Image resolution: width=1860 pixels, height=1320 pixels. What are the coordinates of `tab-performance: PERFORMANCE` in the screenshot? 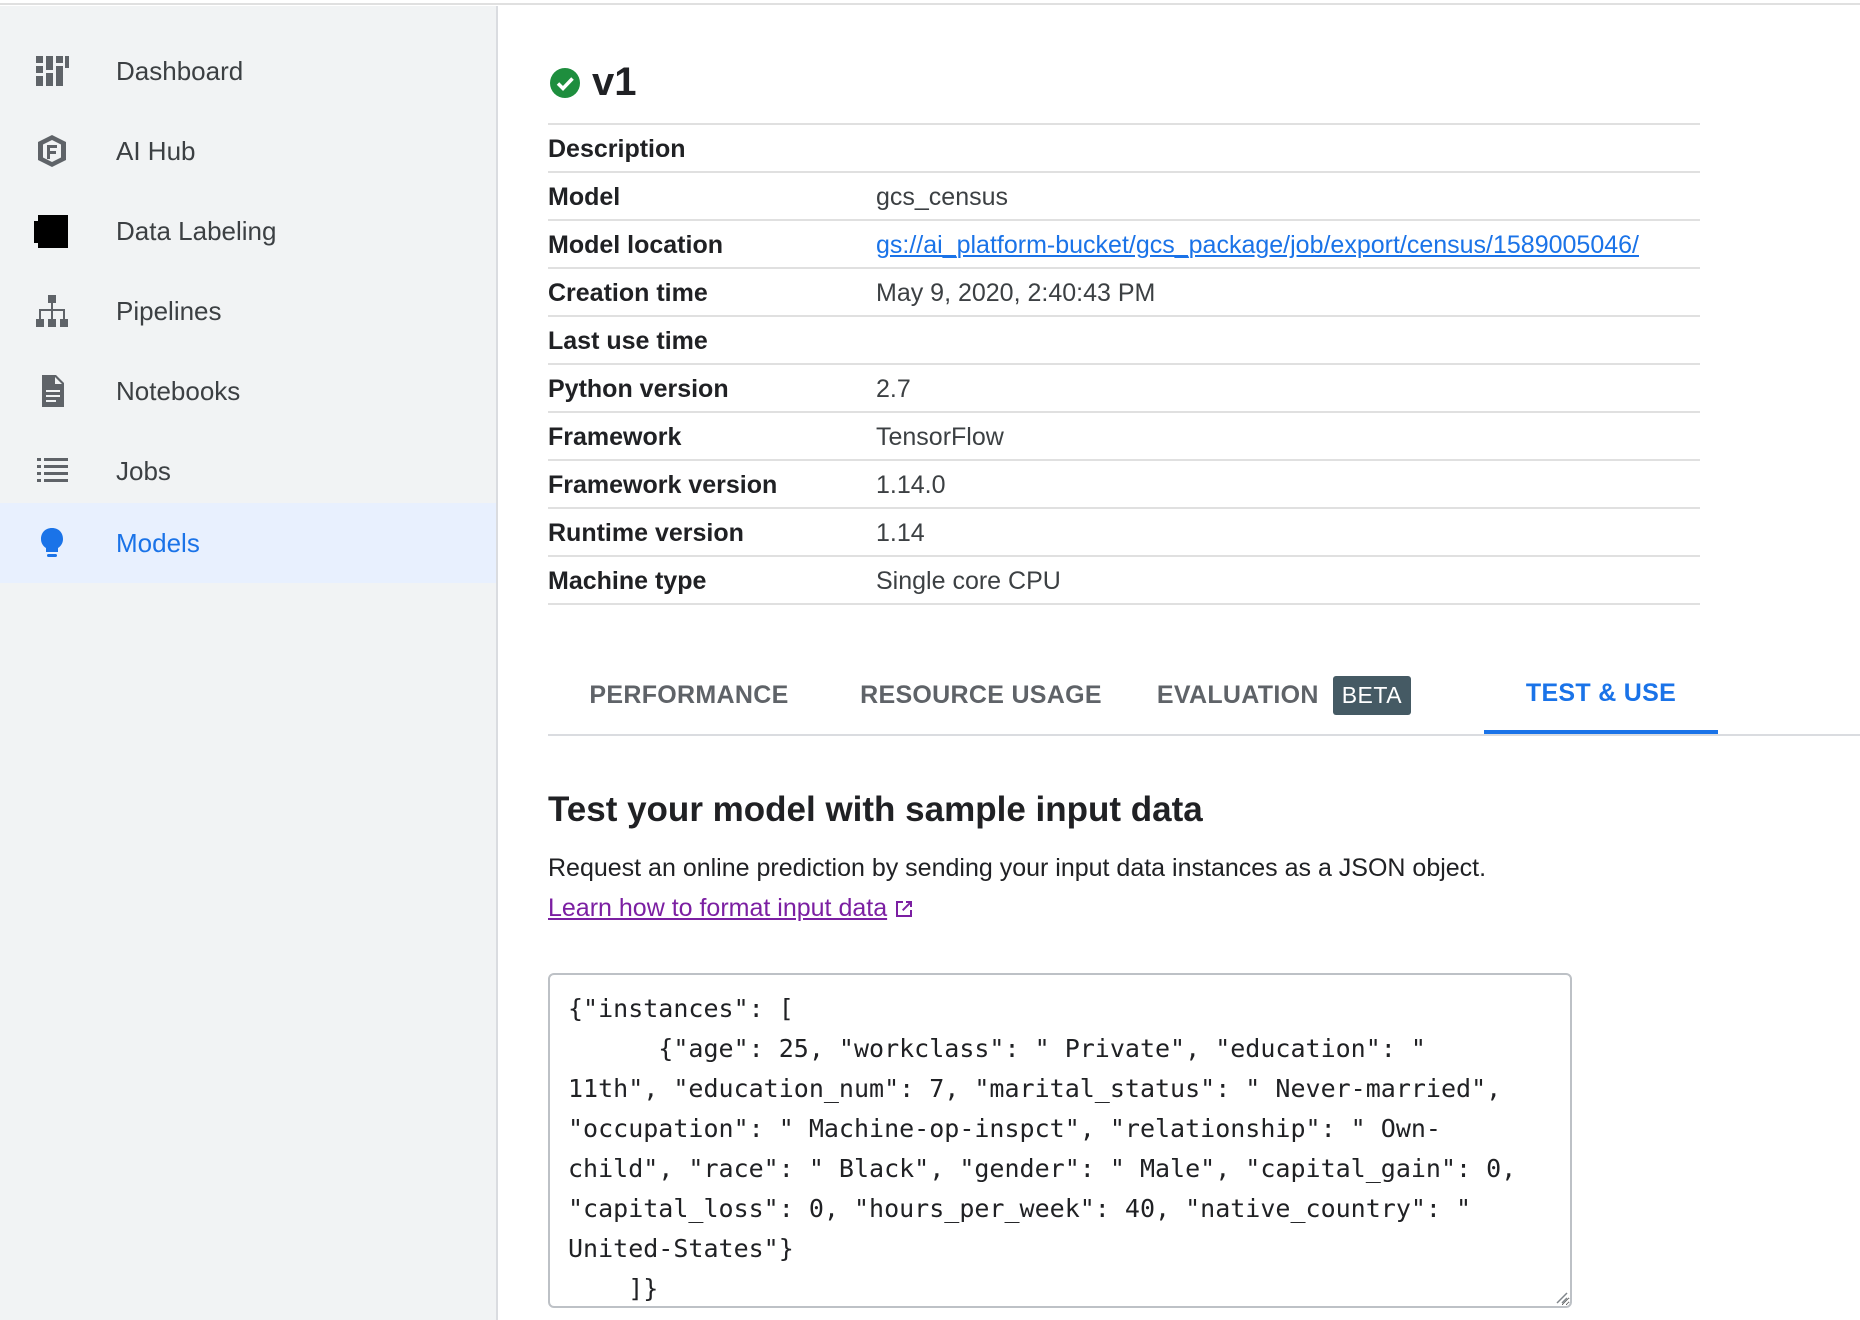 It's located at (689, 695).